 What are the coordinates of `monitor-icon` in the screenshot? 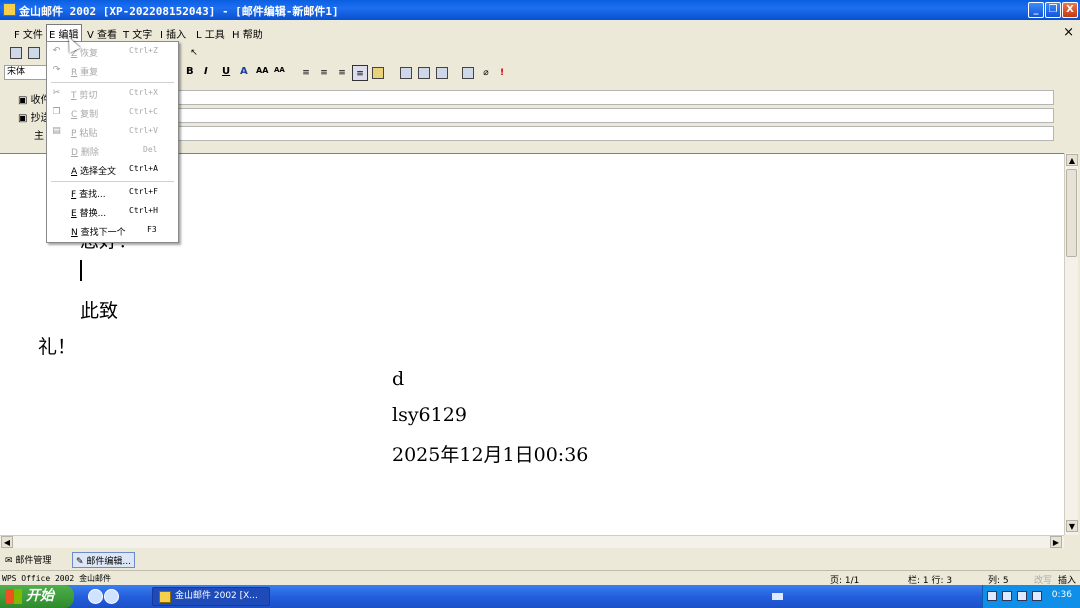 It's located at (1007, 596).